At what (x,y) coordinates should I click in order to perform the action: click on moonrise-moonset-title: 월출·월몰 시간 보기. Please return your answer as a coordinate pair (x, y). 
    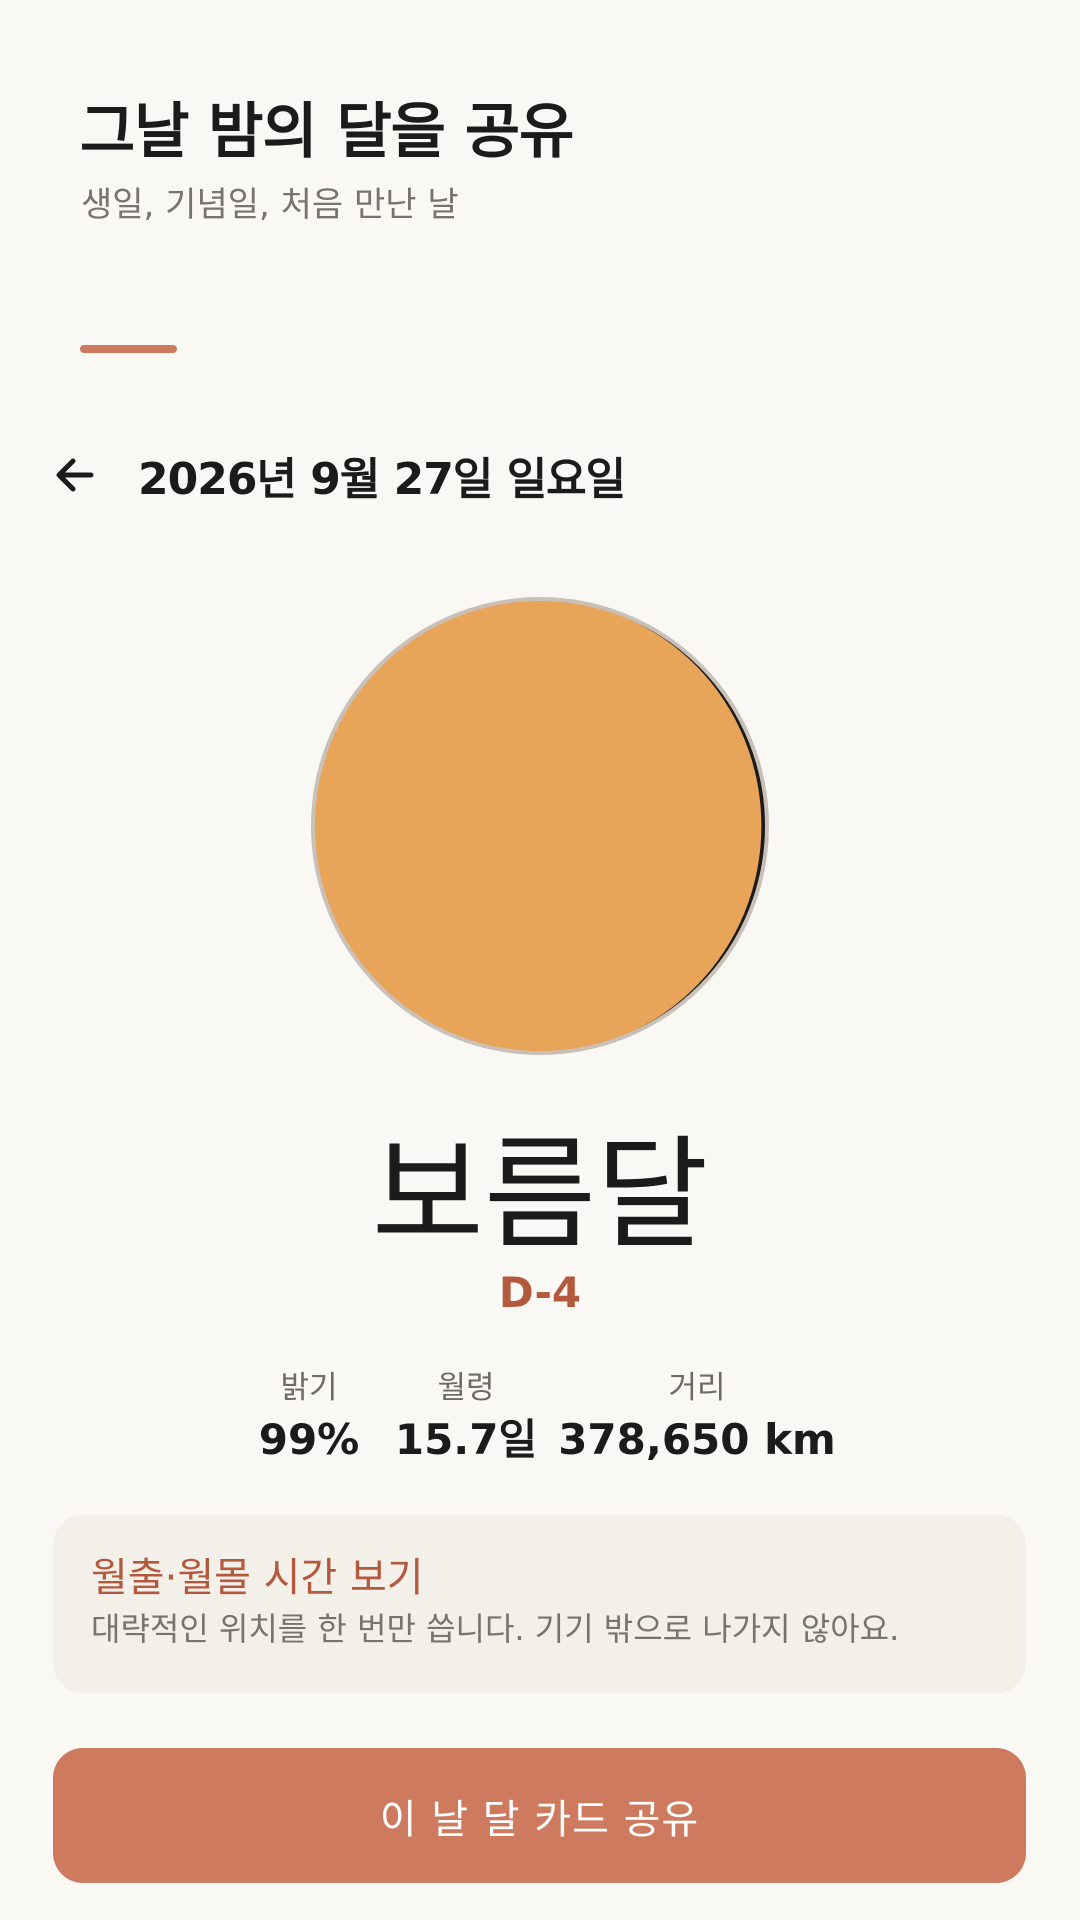
    Looking at the image, I should click on (257, 1578).